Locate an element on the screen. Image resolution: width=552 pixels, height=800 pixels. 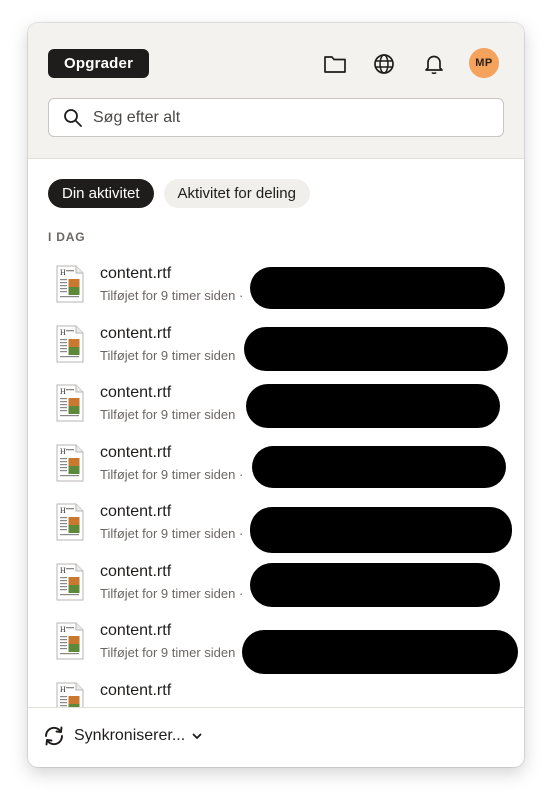
globe-icon is located at coordinates (384, 64).